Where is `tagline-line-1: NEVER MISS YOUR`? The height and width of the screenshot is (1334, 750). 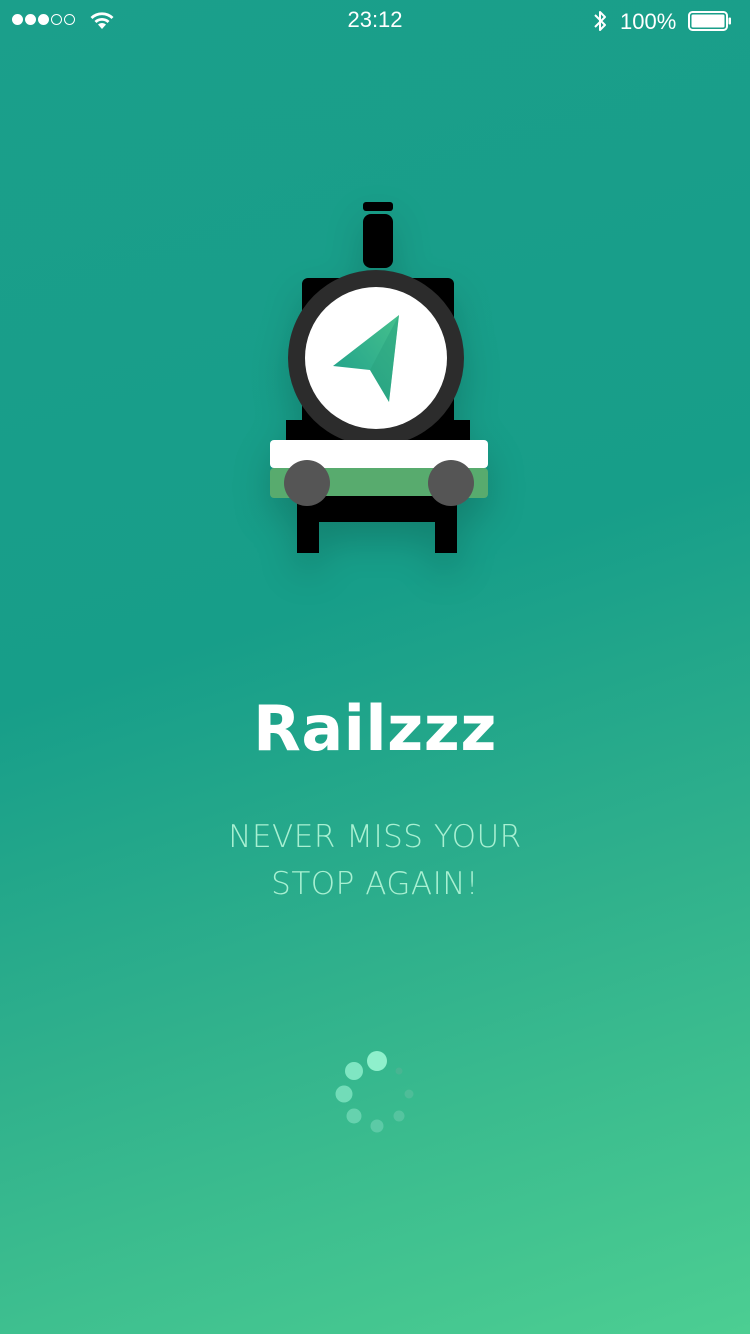 tagline-line-1: NEVER MISS YOUR is located at coordinates (375, 837).